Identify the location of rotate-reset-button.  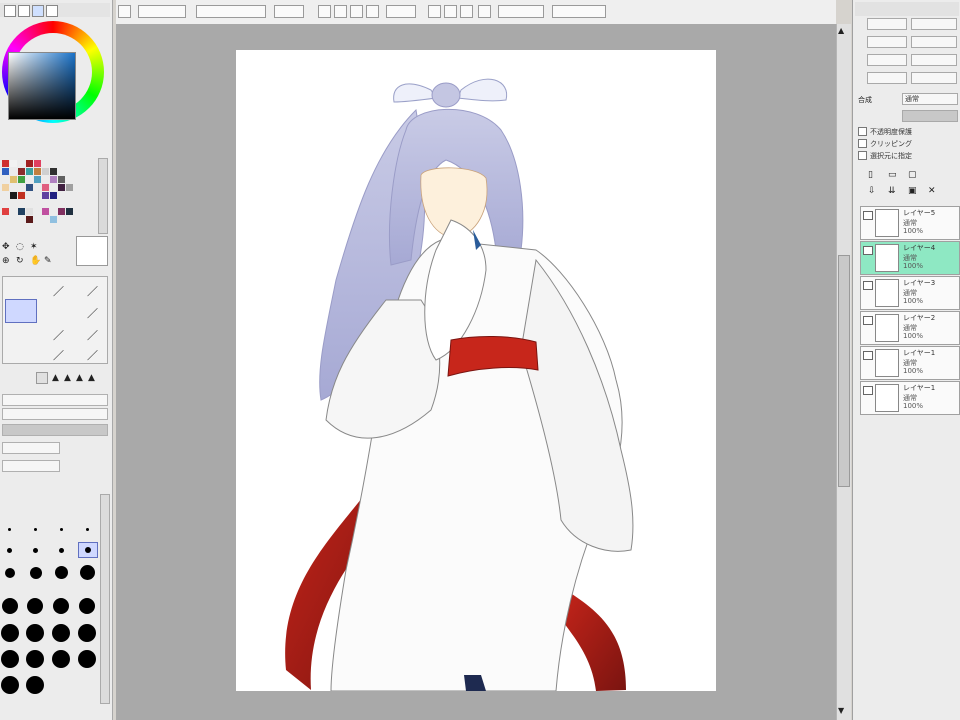
(466, 11).